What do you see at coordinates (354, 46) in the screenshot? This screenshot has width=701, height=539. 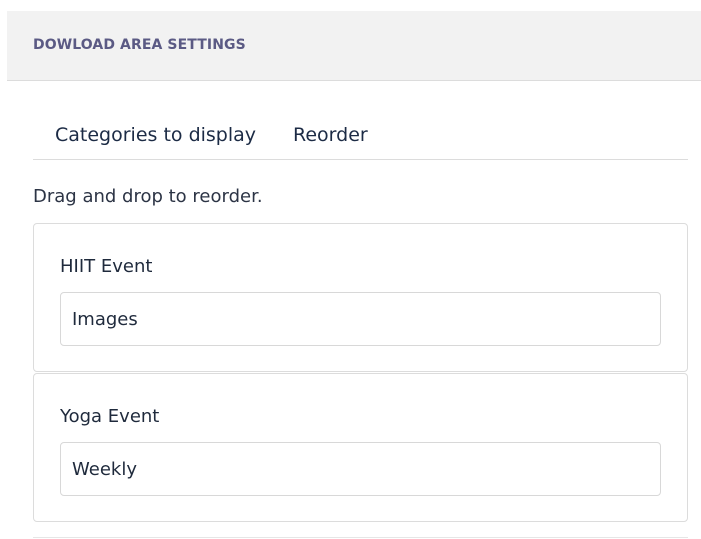 I see `header-bar: DOWLOAD AREA SETTINGS` at bounding box center [354, 46].